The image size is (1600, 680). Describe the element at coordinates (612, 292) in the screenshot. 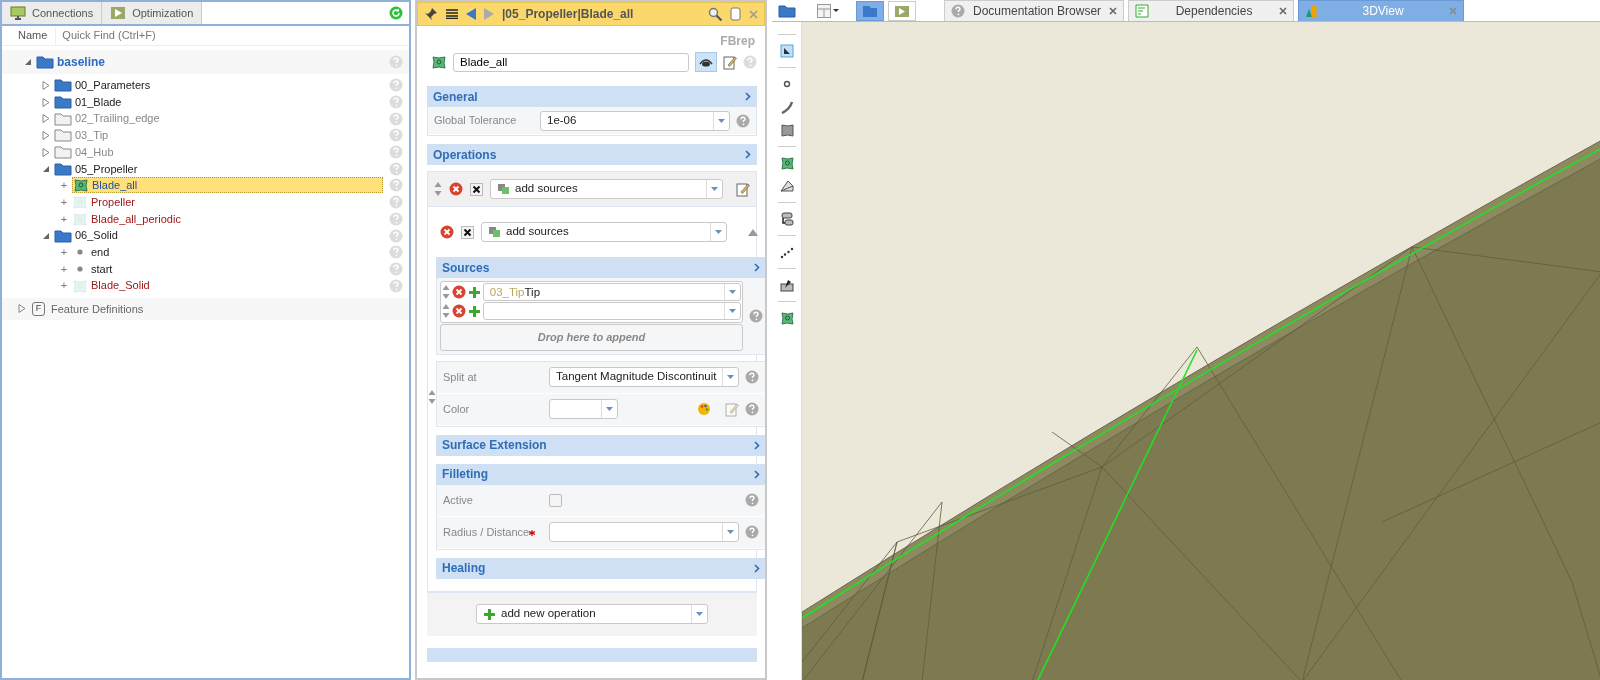

I see `source-field: 03_TipTip` at that location.